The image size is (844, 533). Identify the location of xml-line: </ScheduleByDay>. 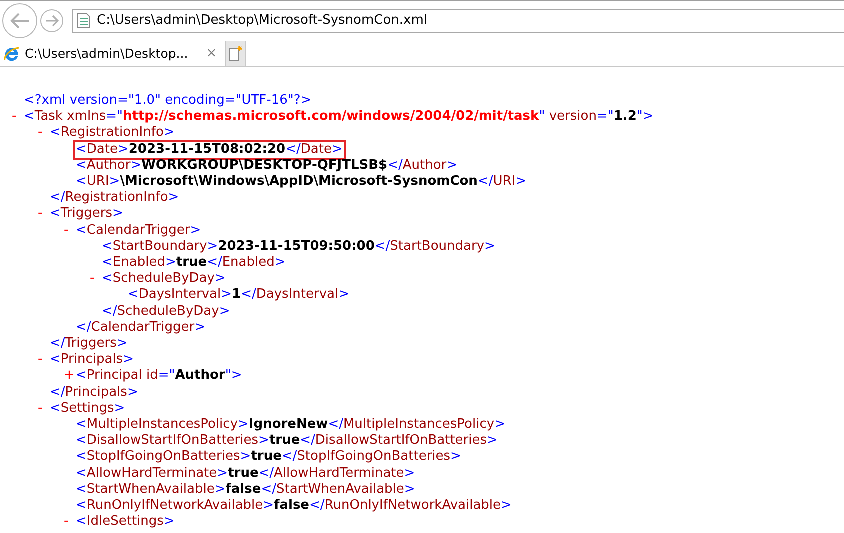
(166, 311).